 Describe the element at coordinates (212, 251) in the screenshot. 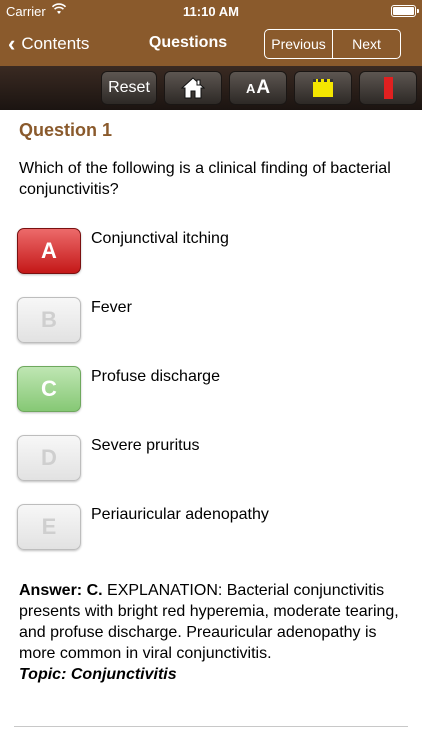

I see `choice-a: A Conjunctival itching` at that location.